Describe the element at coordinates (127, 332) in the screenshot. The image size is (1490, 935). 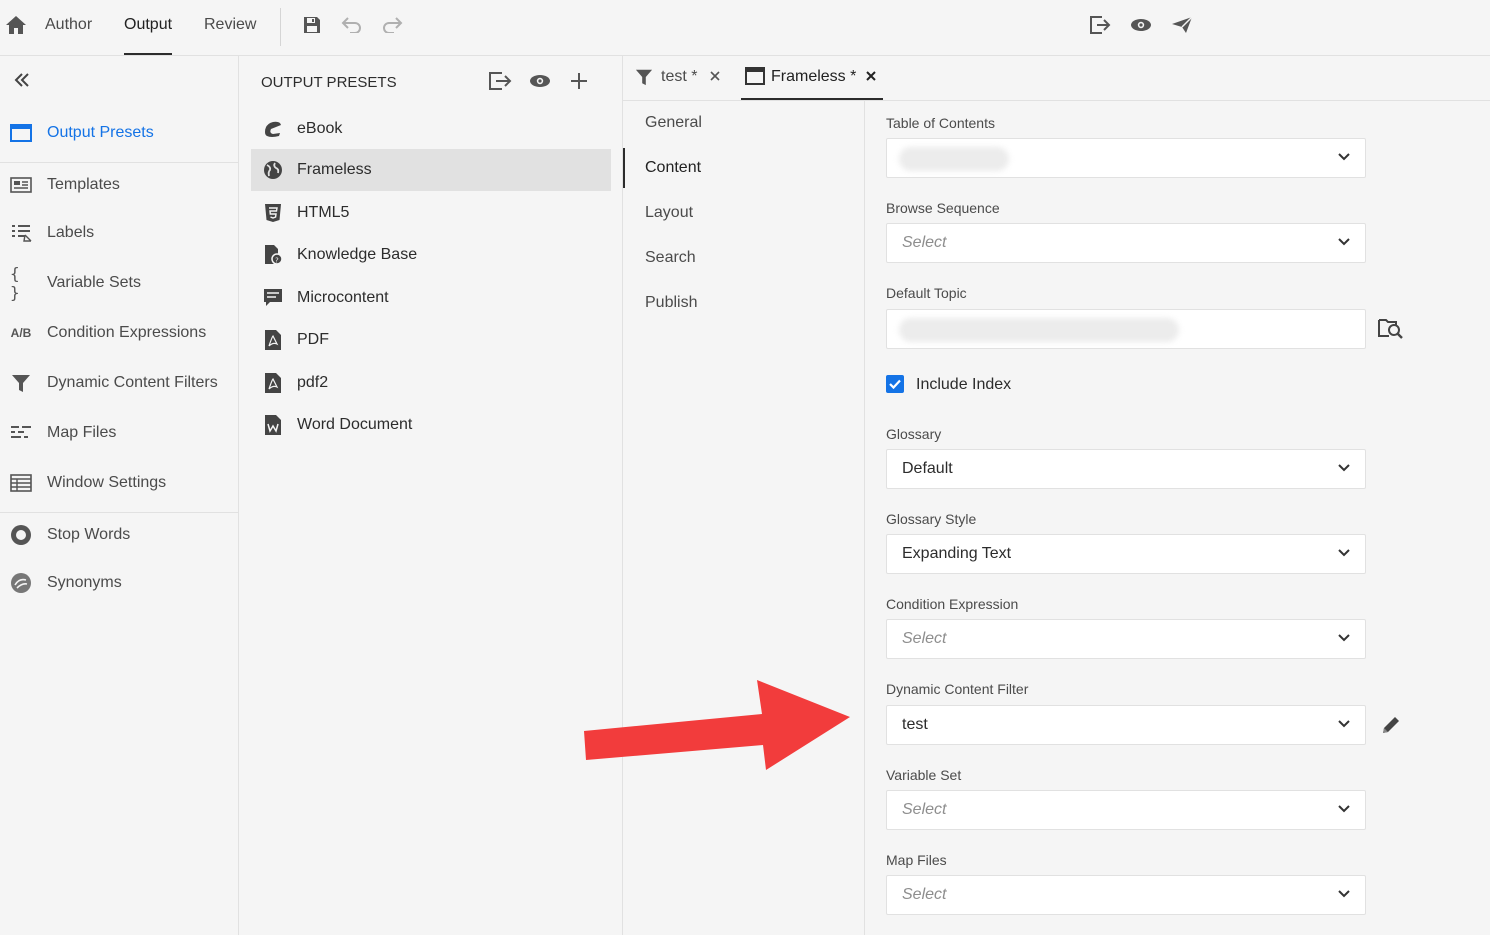
I see `sidebar-item-label: Condition Expressions` at that location.